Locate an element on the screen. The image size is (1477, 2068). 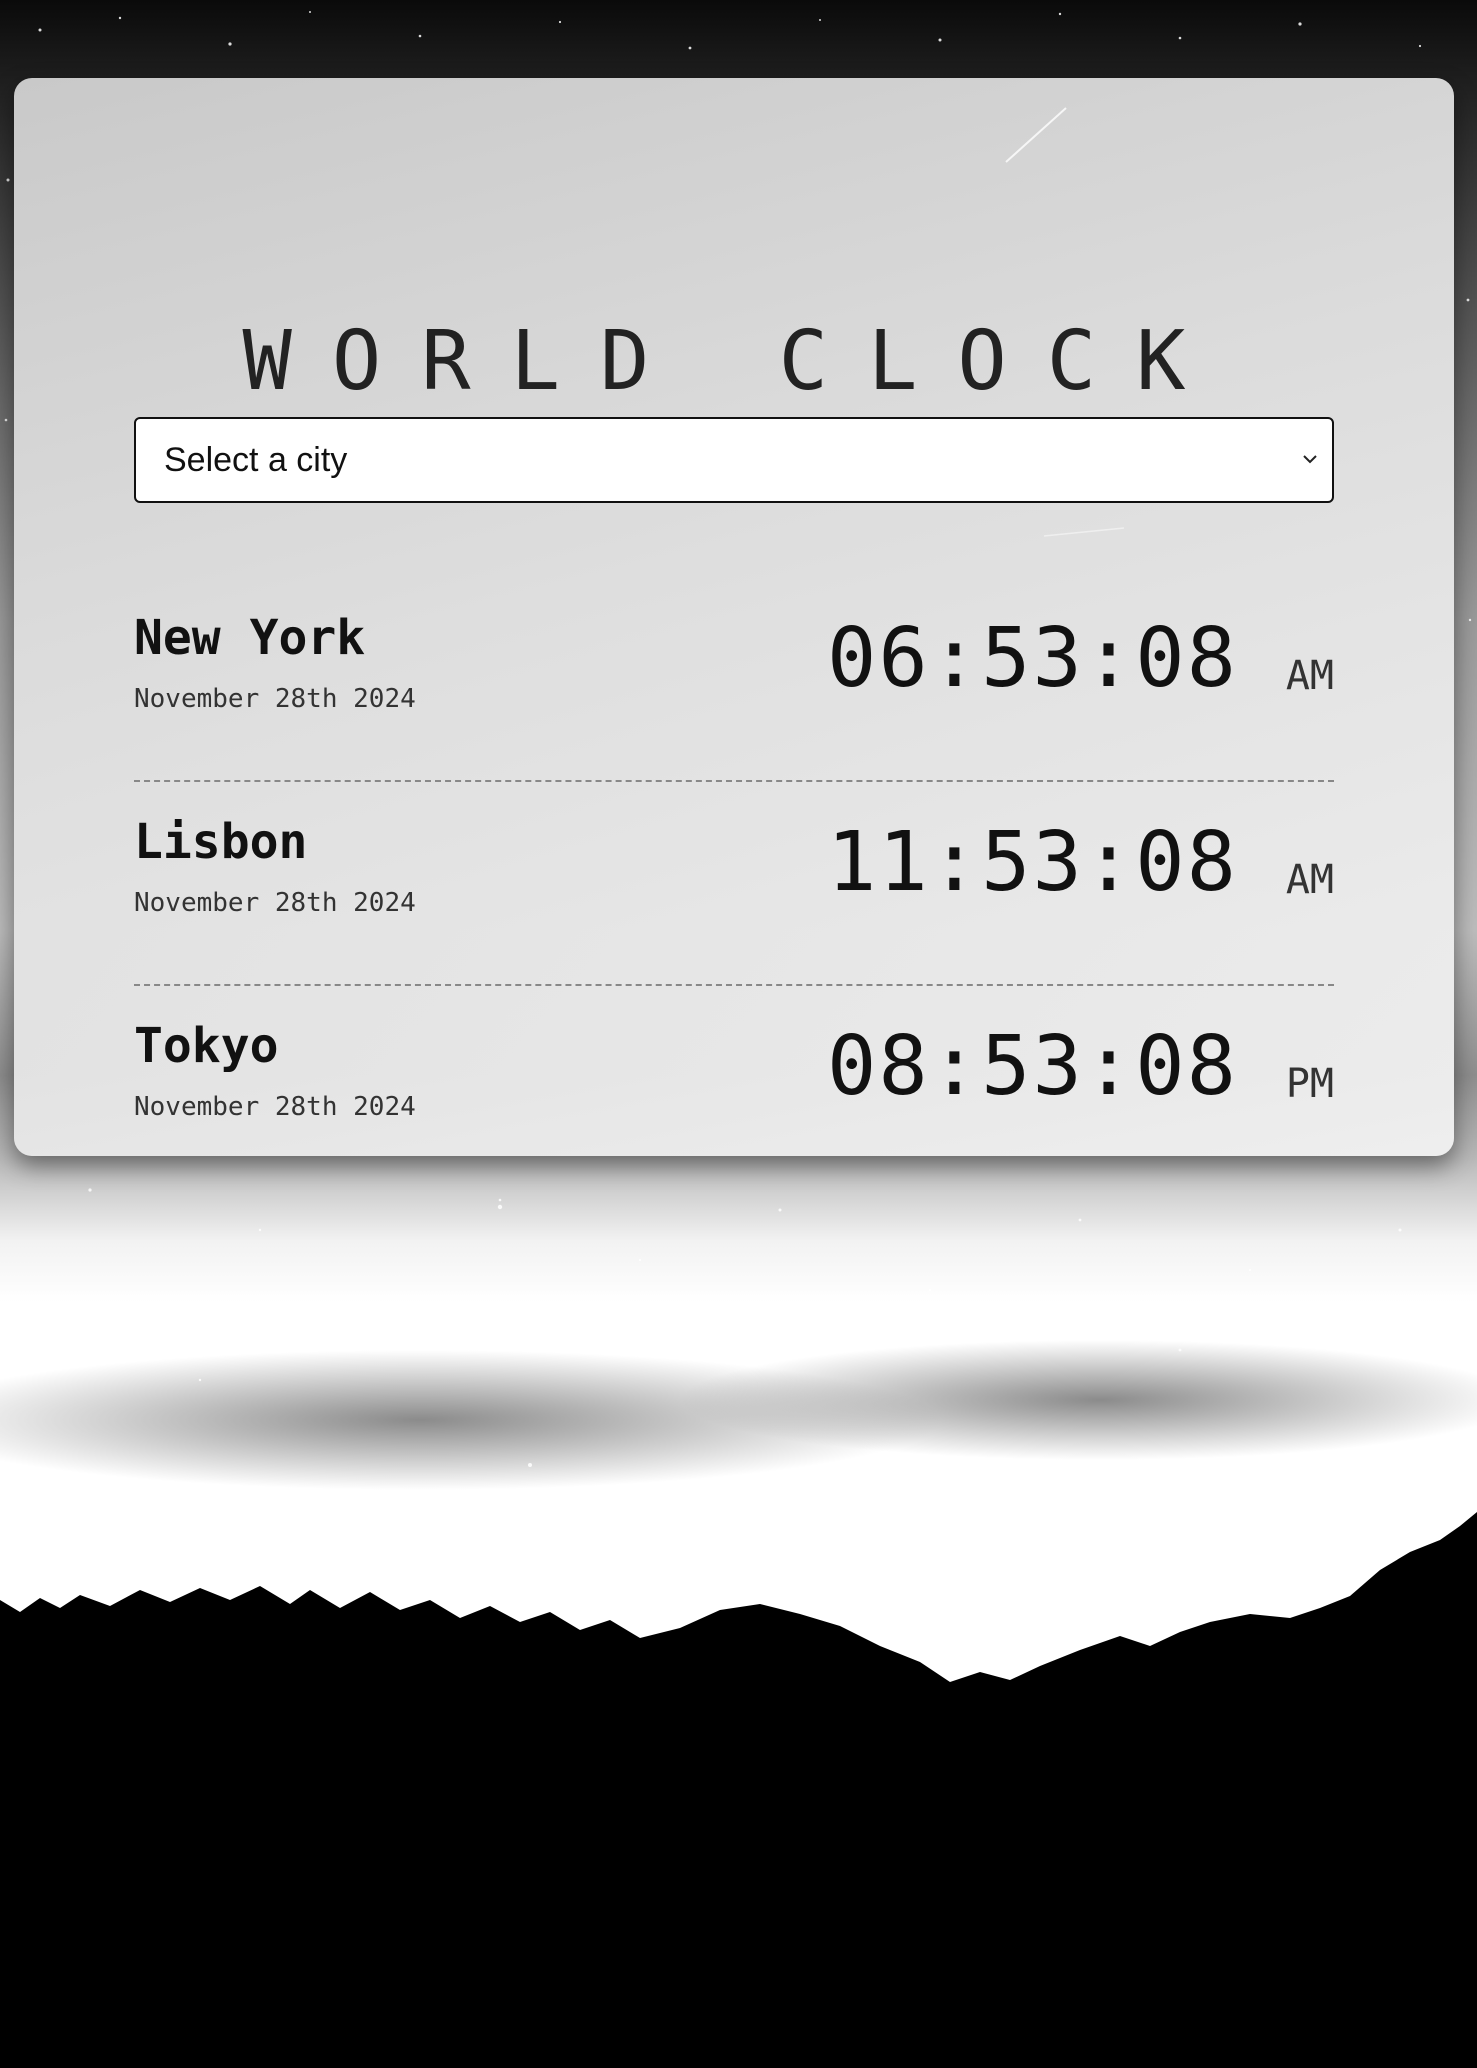
city-row-tokyo: Tokyo November 28th 2024 08:53:08 PM is located at coordinates (734, 1071).